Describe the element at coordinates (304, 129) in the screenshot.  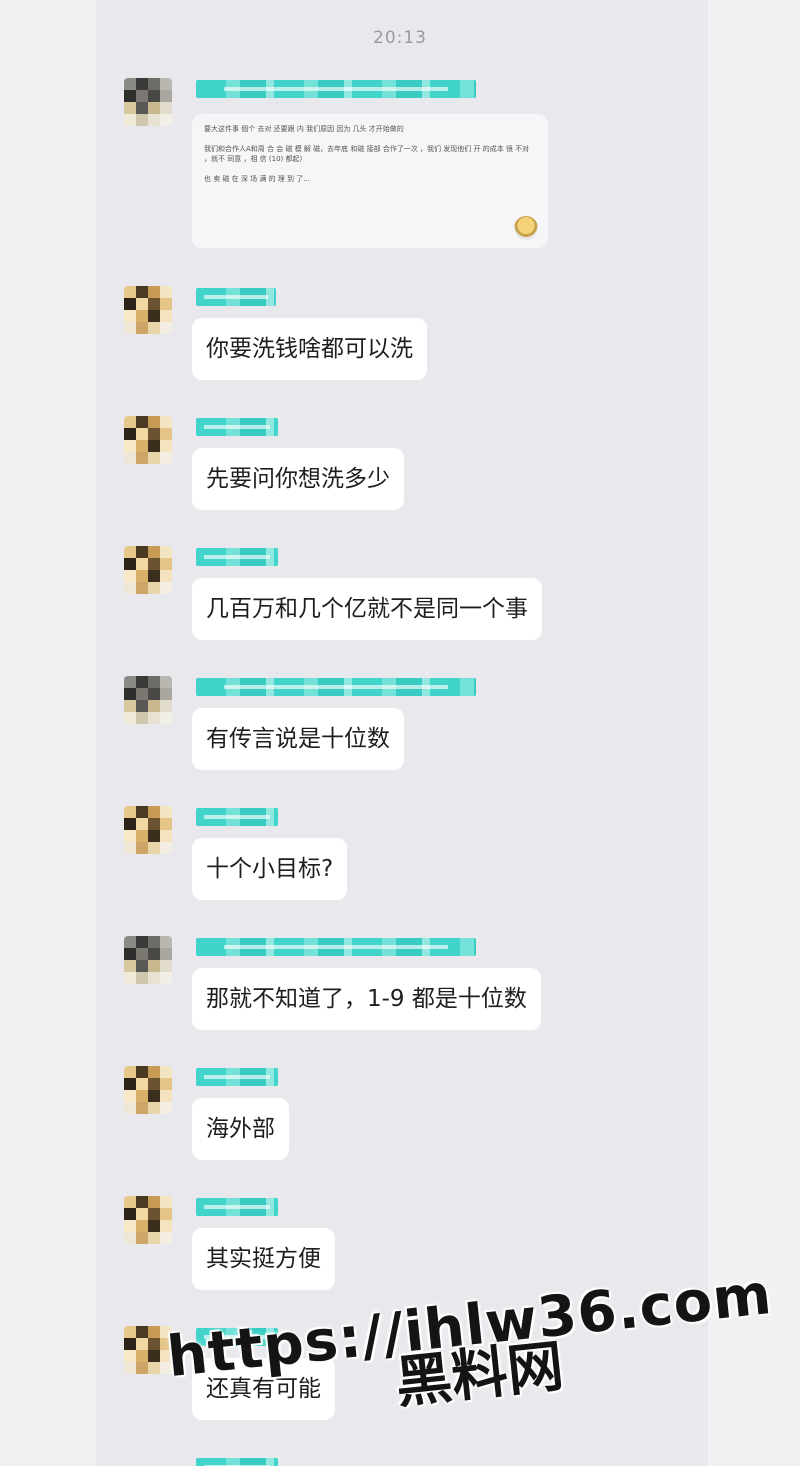
I see `quoted-line-1: 要大这件事 個个 去对 还要跟 内 我们原因 因为 几头 才开始做的` at that location.